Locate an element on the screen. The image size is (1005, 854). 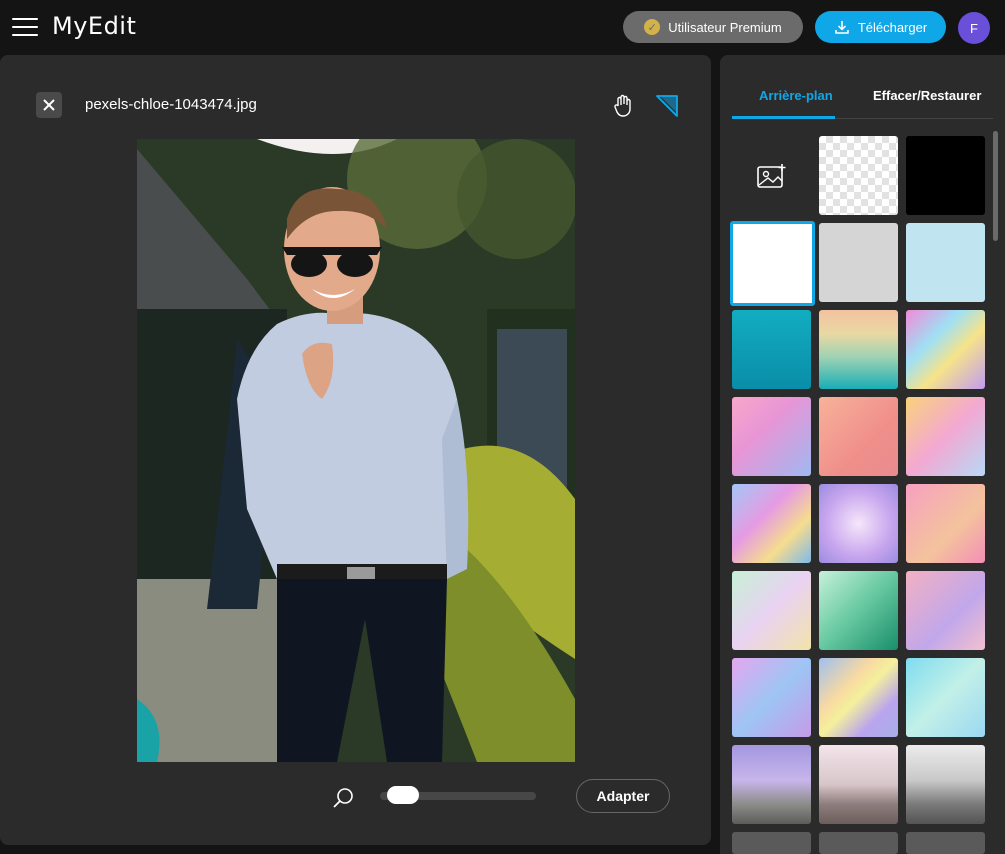
rainbow-stripe-background-tile is located at coordinates (858, 697).